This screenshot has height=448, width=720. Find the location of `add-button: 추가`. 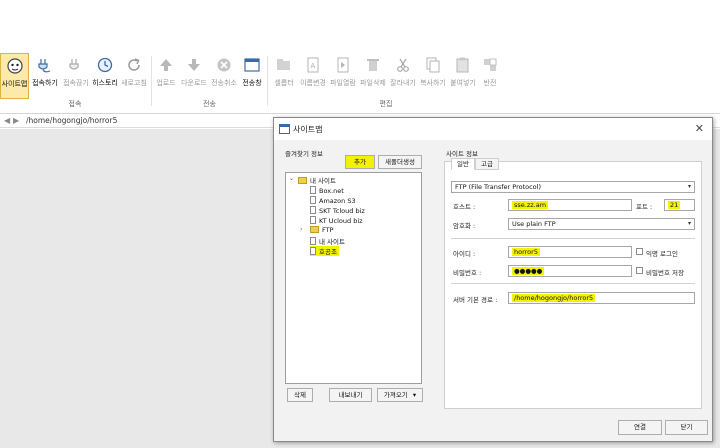

add-button: 추가 is located at coordinates (360, 162).